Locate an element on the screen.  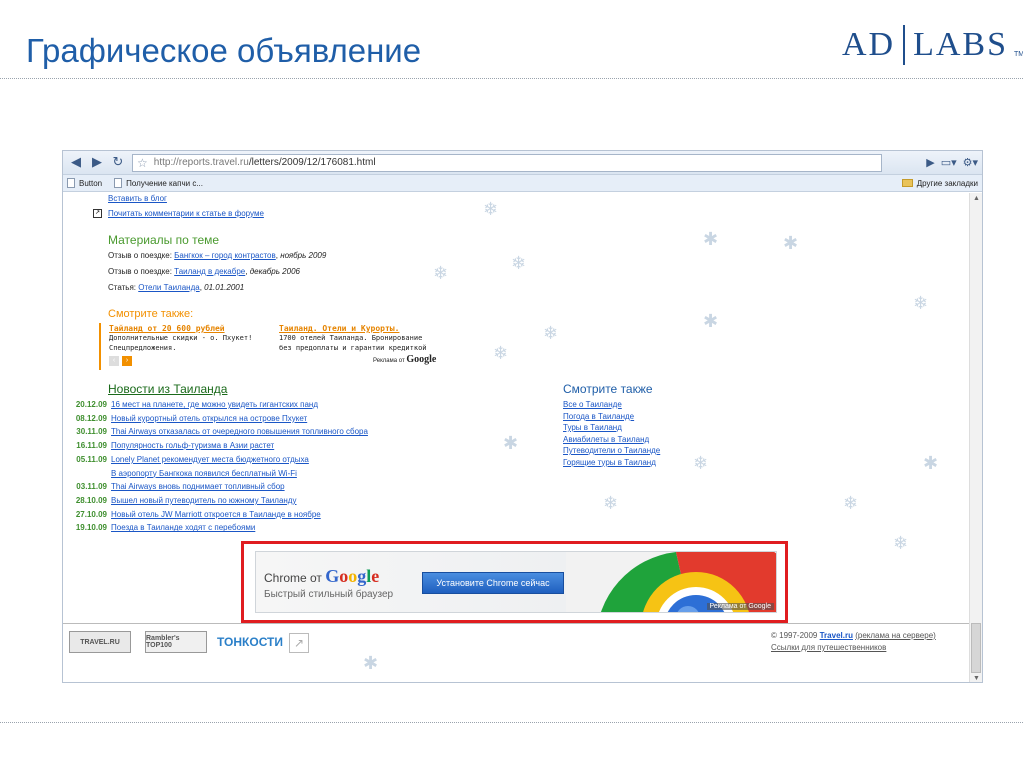
banner-ads-by: Реклама от Google is located at coordinates (740, 606).